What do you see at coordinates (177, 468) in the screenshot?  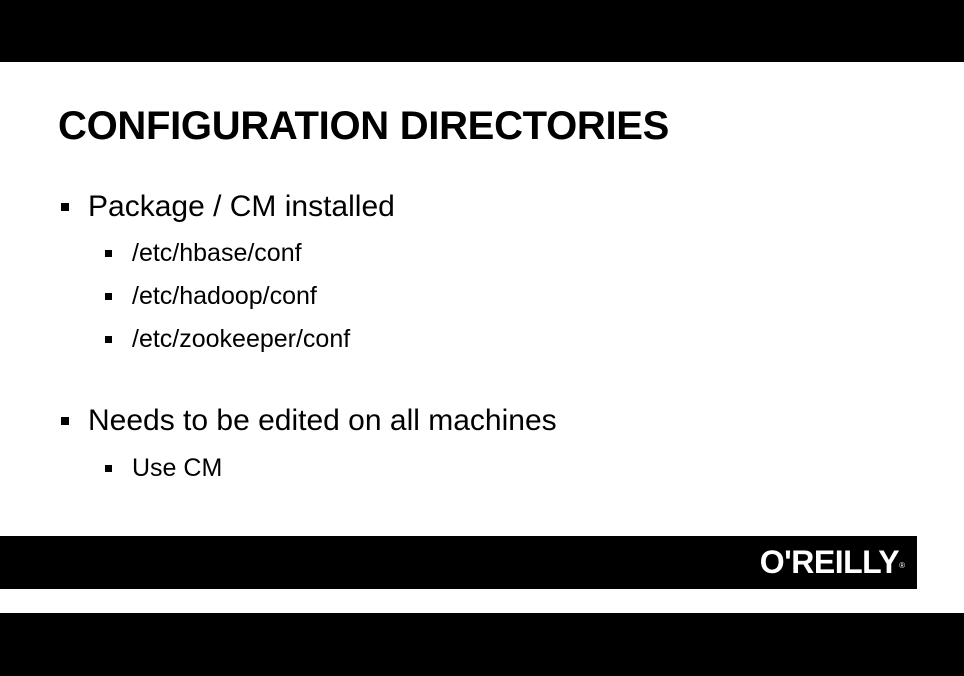 I see `sub-bullet-text: Use CM` at bounding box center [177, 468].